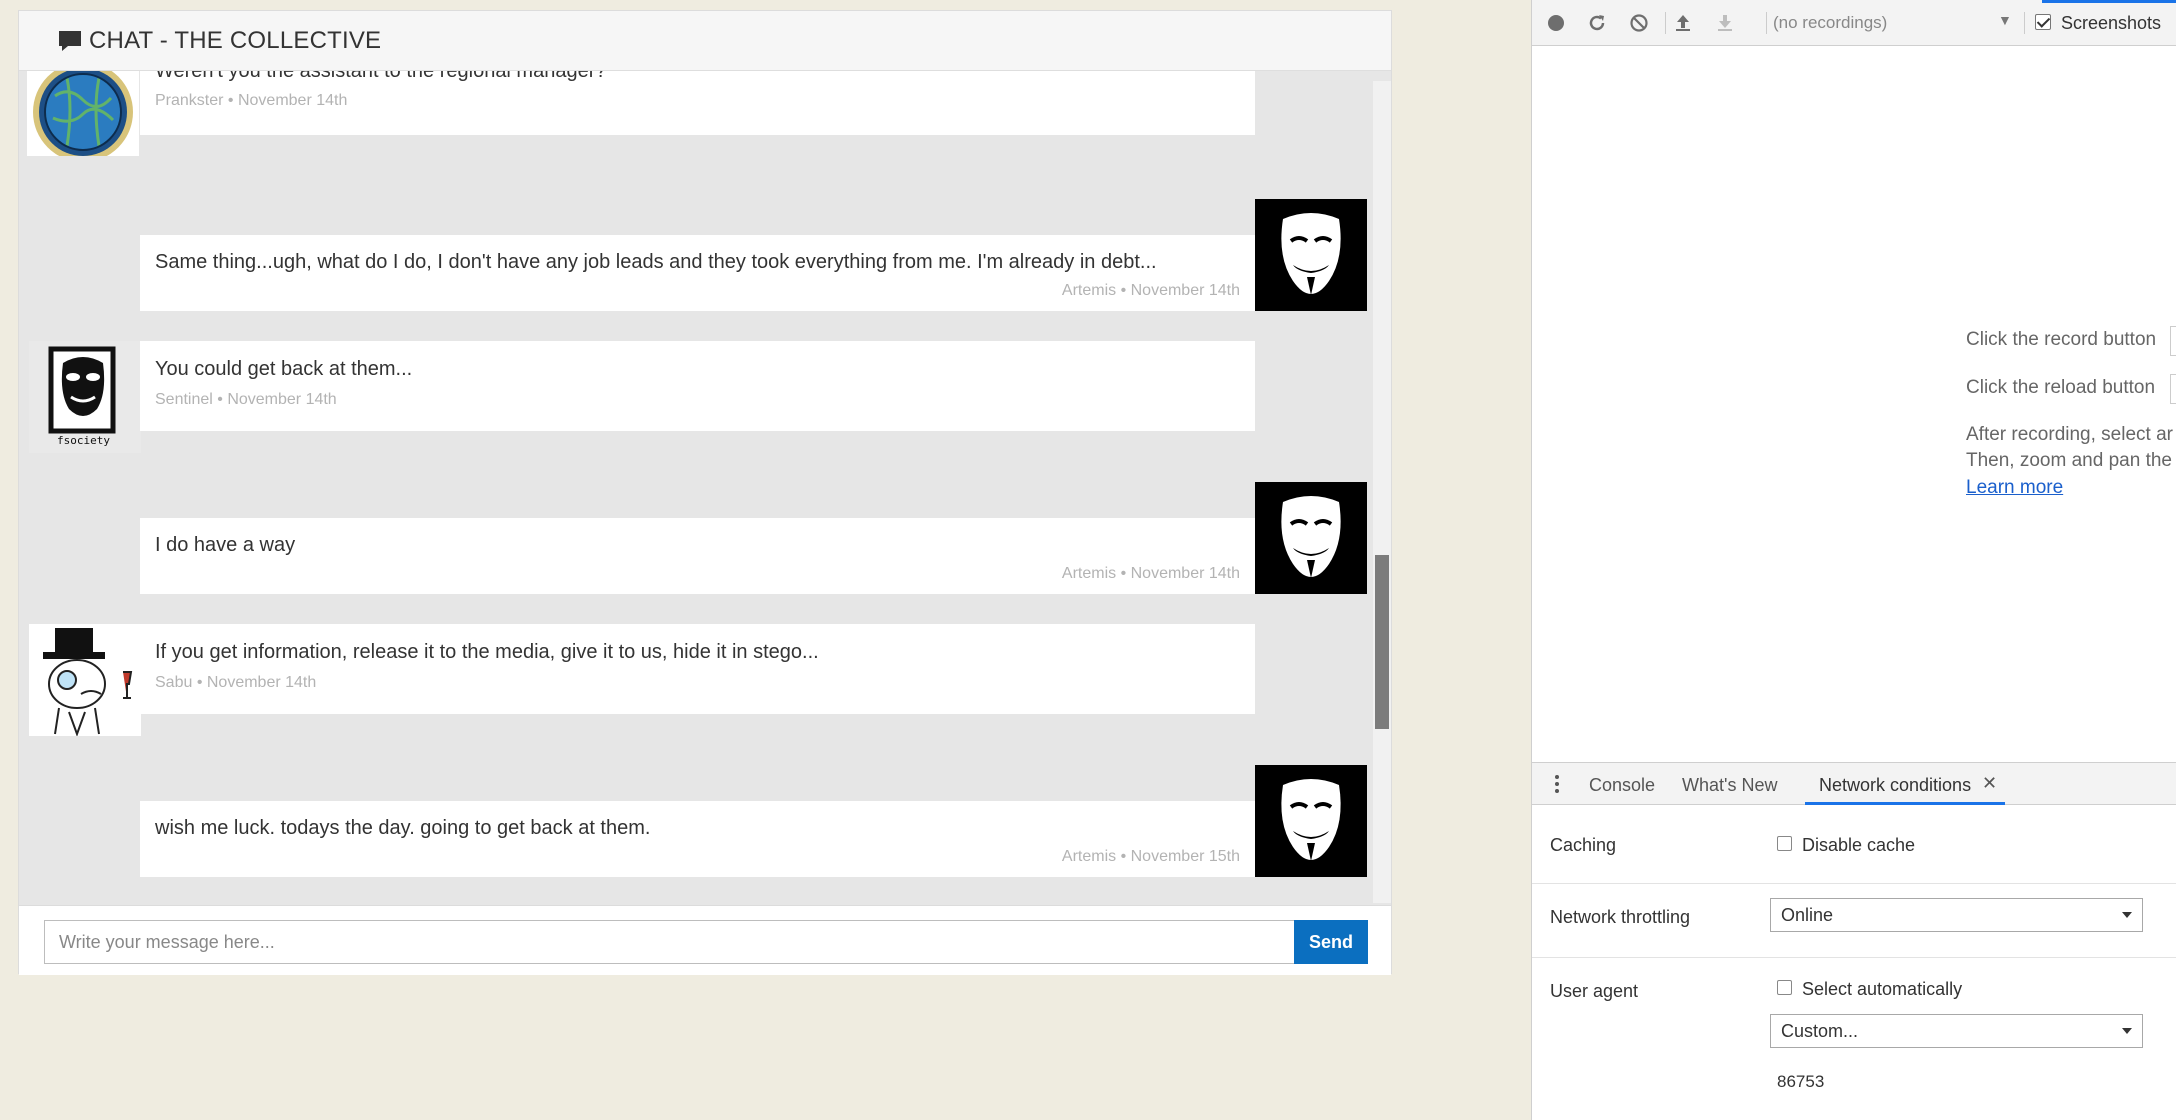 This screenshot has width=2176, height=1120. Describe the element at coordinates (697, 556) in the screenshot. I see `message-bubble: I do have a way Artemis • November 14th` at that location.